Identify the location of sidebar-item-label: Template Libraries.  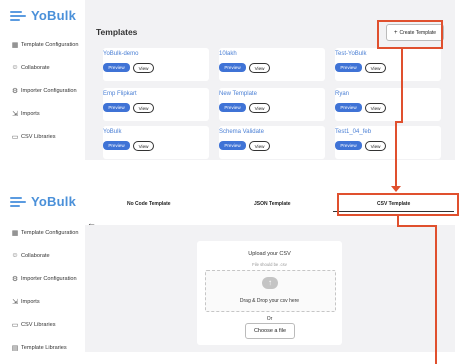
(44, 348).